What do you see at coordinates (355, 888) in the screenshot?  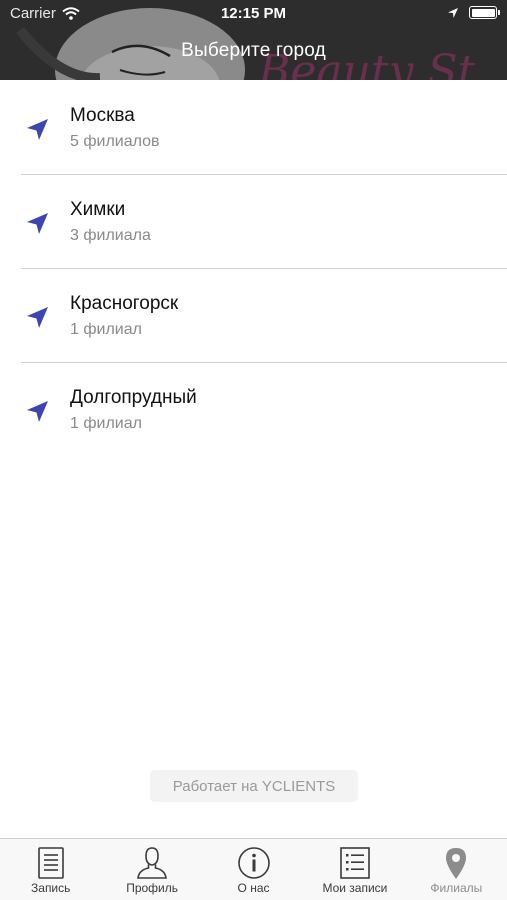 I see `tab-label: Мои записи` at bounding box center [355, 888].